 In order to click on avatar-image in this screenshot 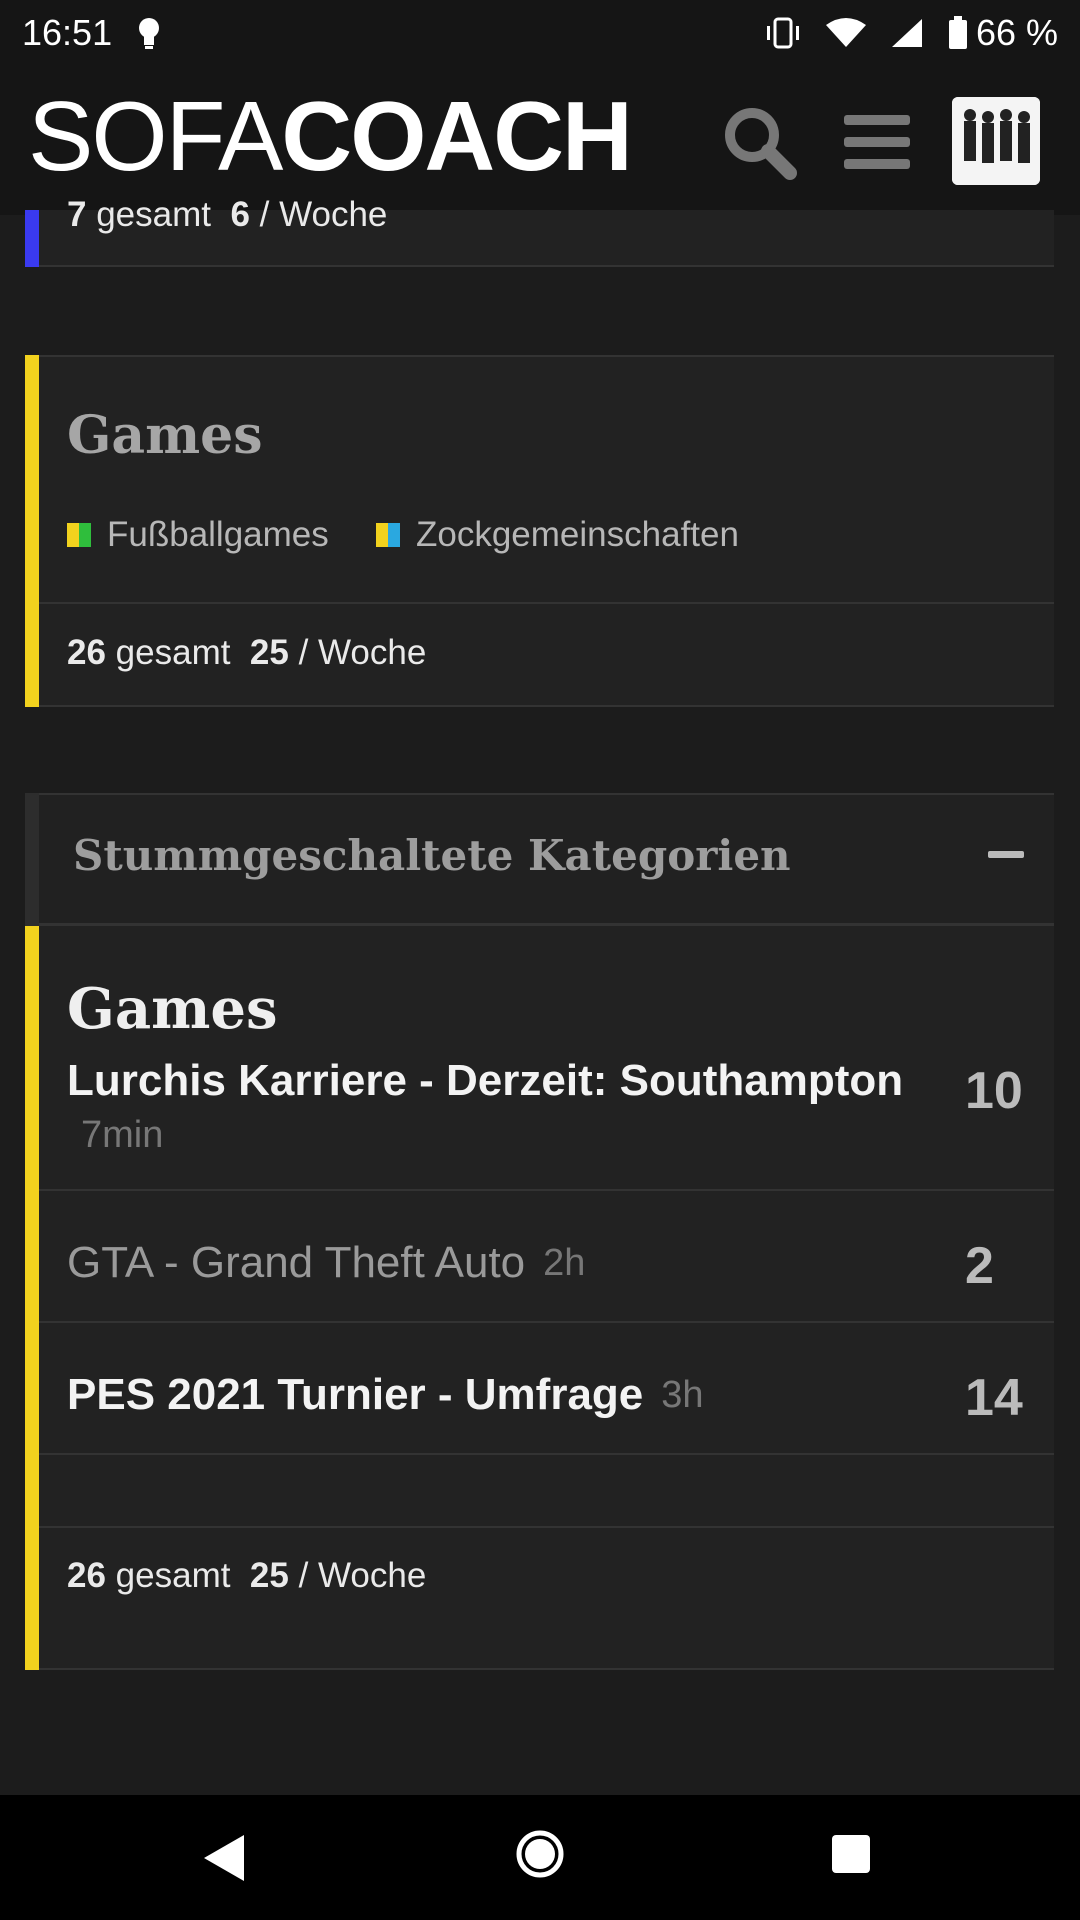, I will do `click(996, 141)`.